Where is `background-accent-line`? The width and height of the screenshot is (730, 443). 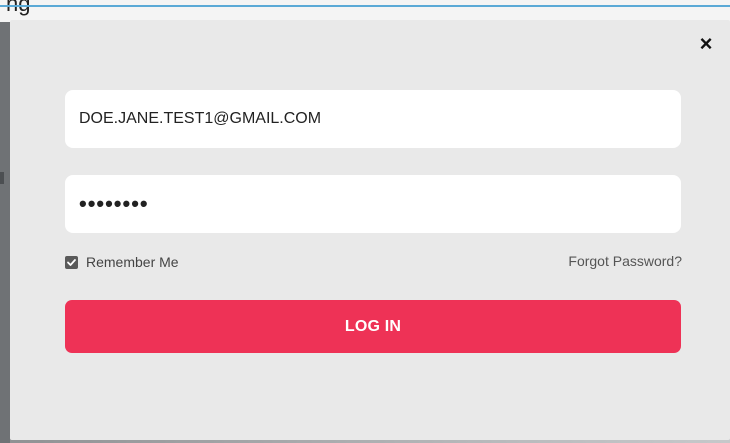
background-accent-line is located at coordinates (365, 6).